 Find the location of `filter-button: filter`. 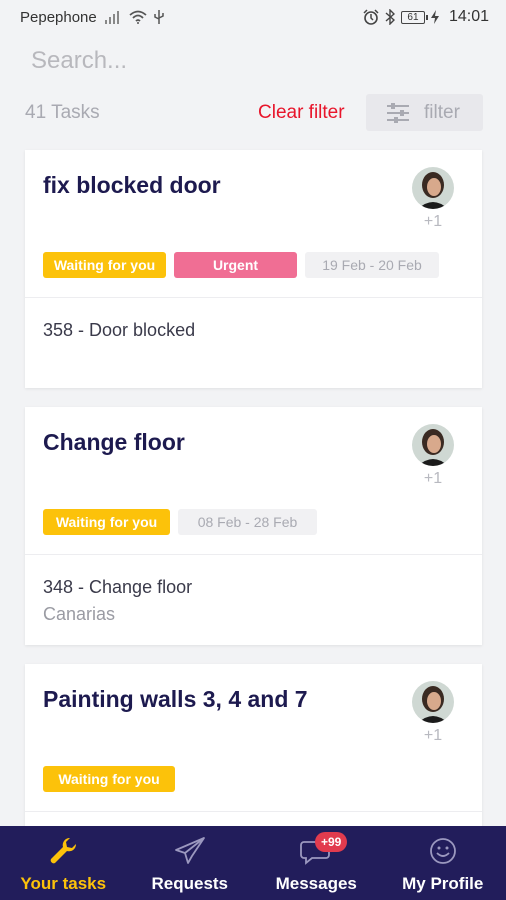

filter-button: filter is located at coordinates (424, 112).